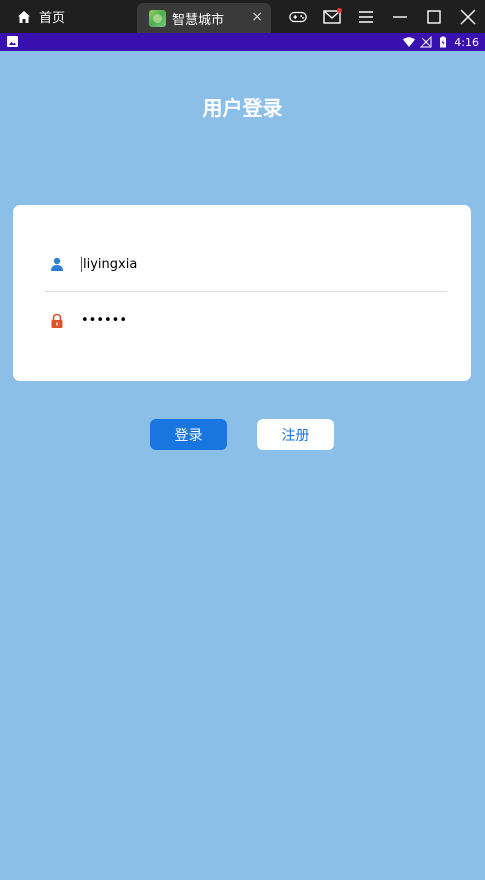  What do you see at coordinates (198, 20) in the screenshot?
I see `app-tab-label: 智慧城市` at bounding box center [198, 20].